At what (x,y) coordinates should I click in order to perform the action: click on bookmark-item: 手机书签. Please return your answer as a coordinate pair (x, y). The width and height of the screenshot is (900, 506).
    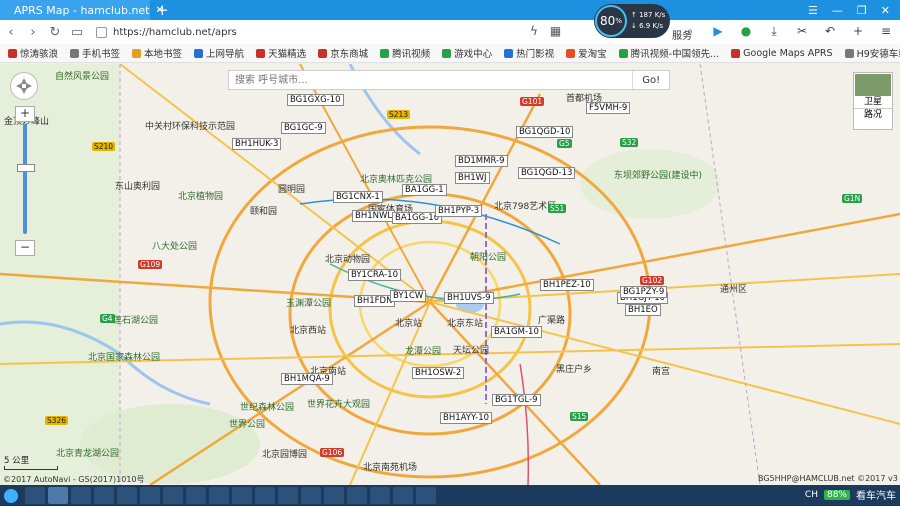
    Looking at the image, I should click on (95, 53).